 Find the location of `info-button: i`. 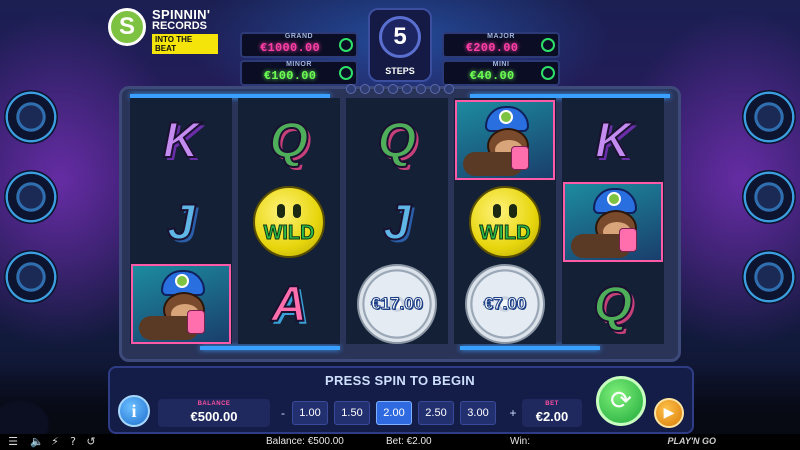

info-button: i is located at coordinates (134, 411).